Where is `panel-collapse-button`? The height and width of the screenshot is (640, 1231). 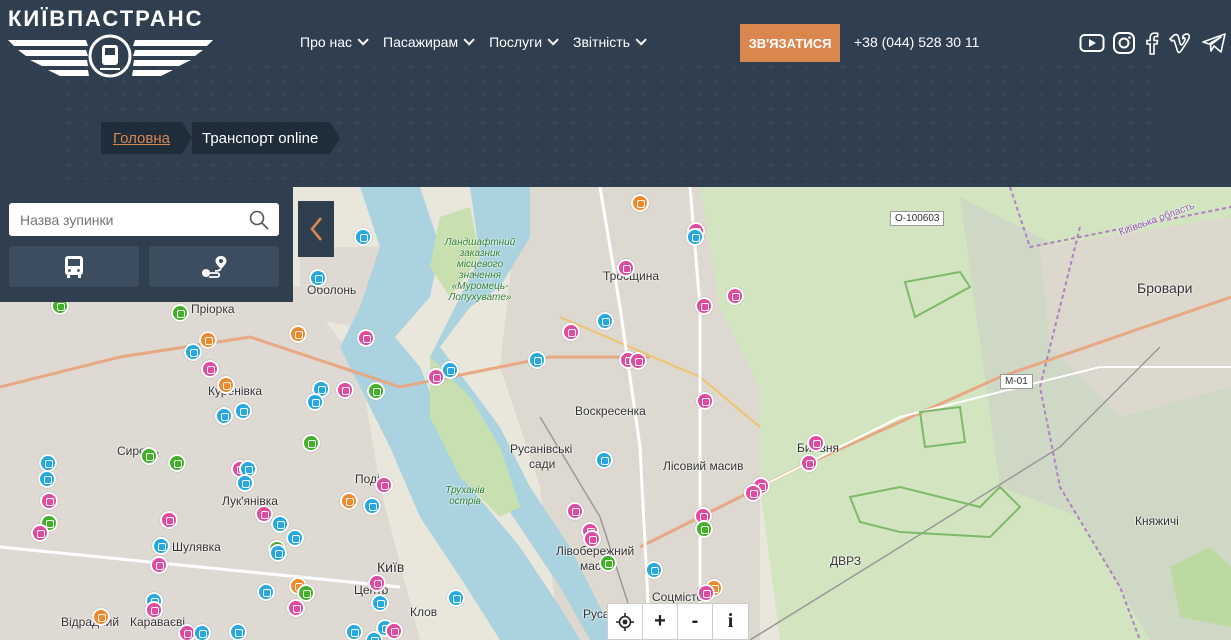 panel-collapse-button is located at coordinates (316, 229).